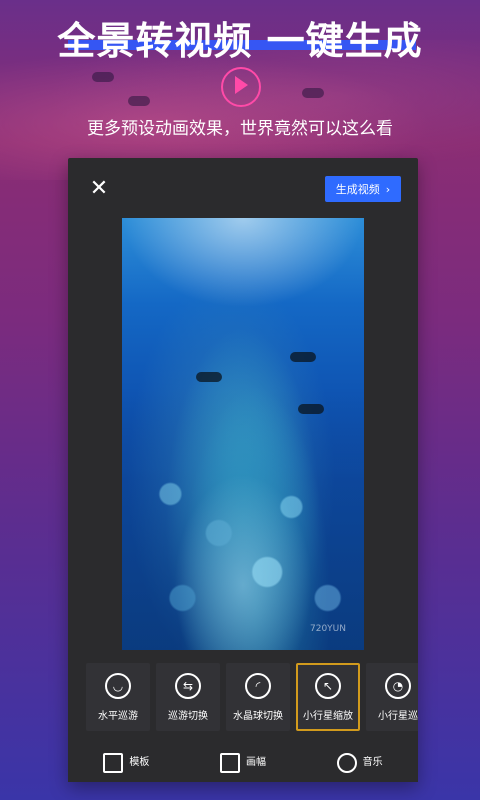 This screenshot has width=480, height=800. What do you see at coordinates (328, 629) in the screenshot?
I see `preview-watermark: 720YUN` at bounding box center [328, 629].